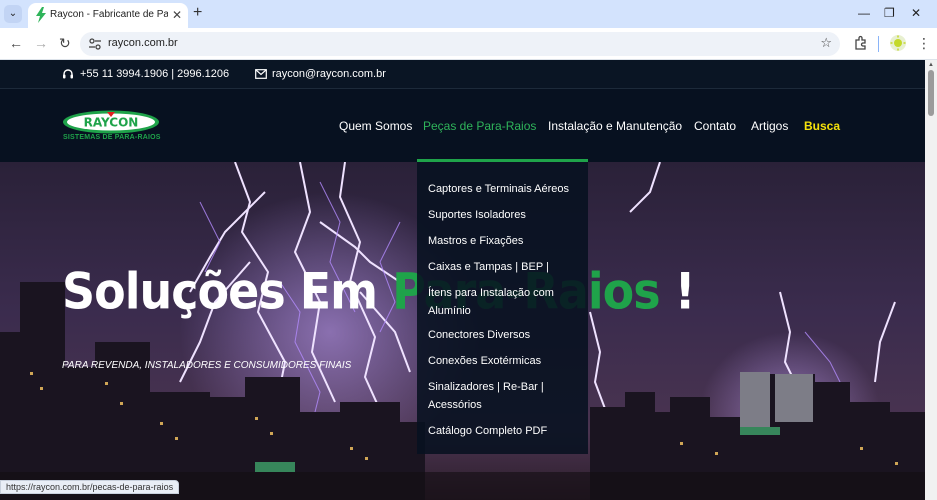 This screenshot has width=937, height=500. I want to click on close-window-icon: ✕, so click(916, 13).